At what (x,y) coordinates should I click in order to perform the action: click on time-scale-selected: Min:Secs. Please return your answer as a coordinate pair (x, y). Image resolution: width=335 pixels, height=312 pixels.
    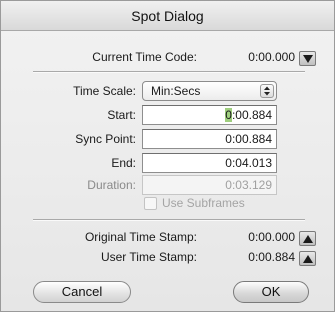
    Looking at the image, I should click on (176, 91).